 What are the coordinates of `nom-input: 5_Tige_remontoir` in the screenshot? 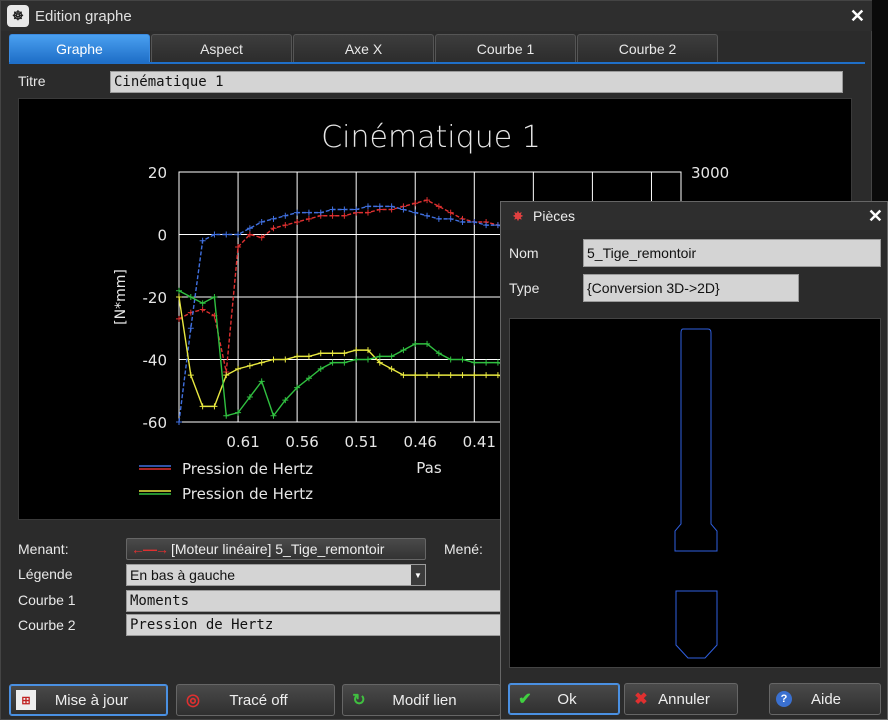 It's located at (732, 253).